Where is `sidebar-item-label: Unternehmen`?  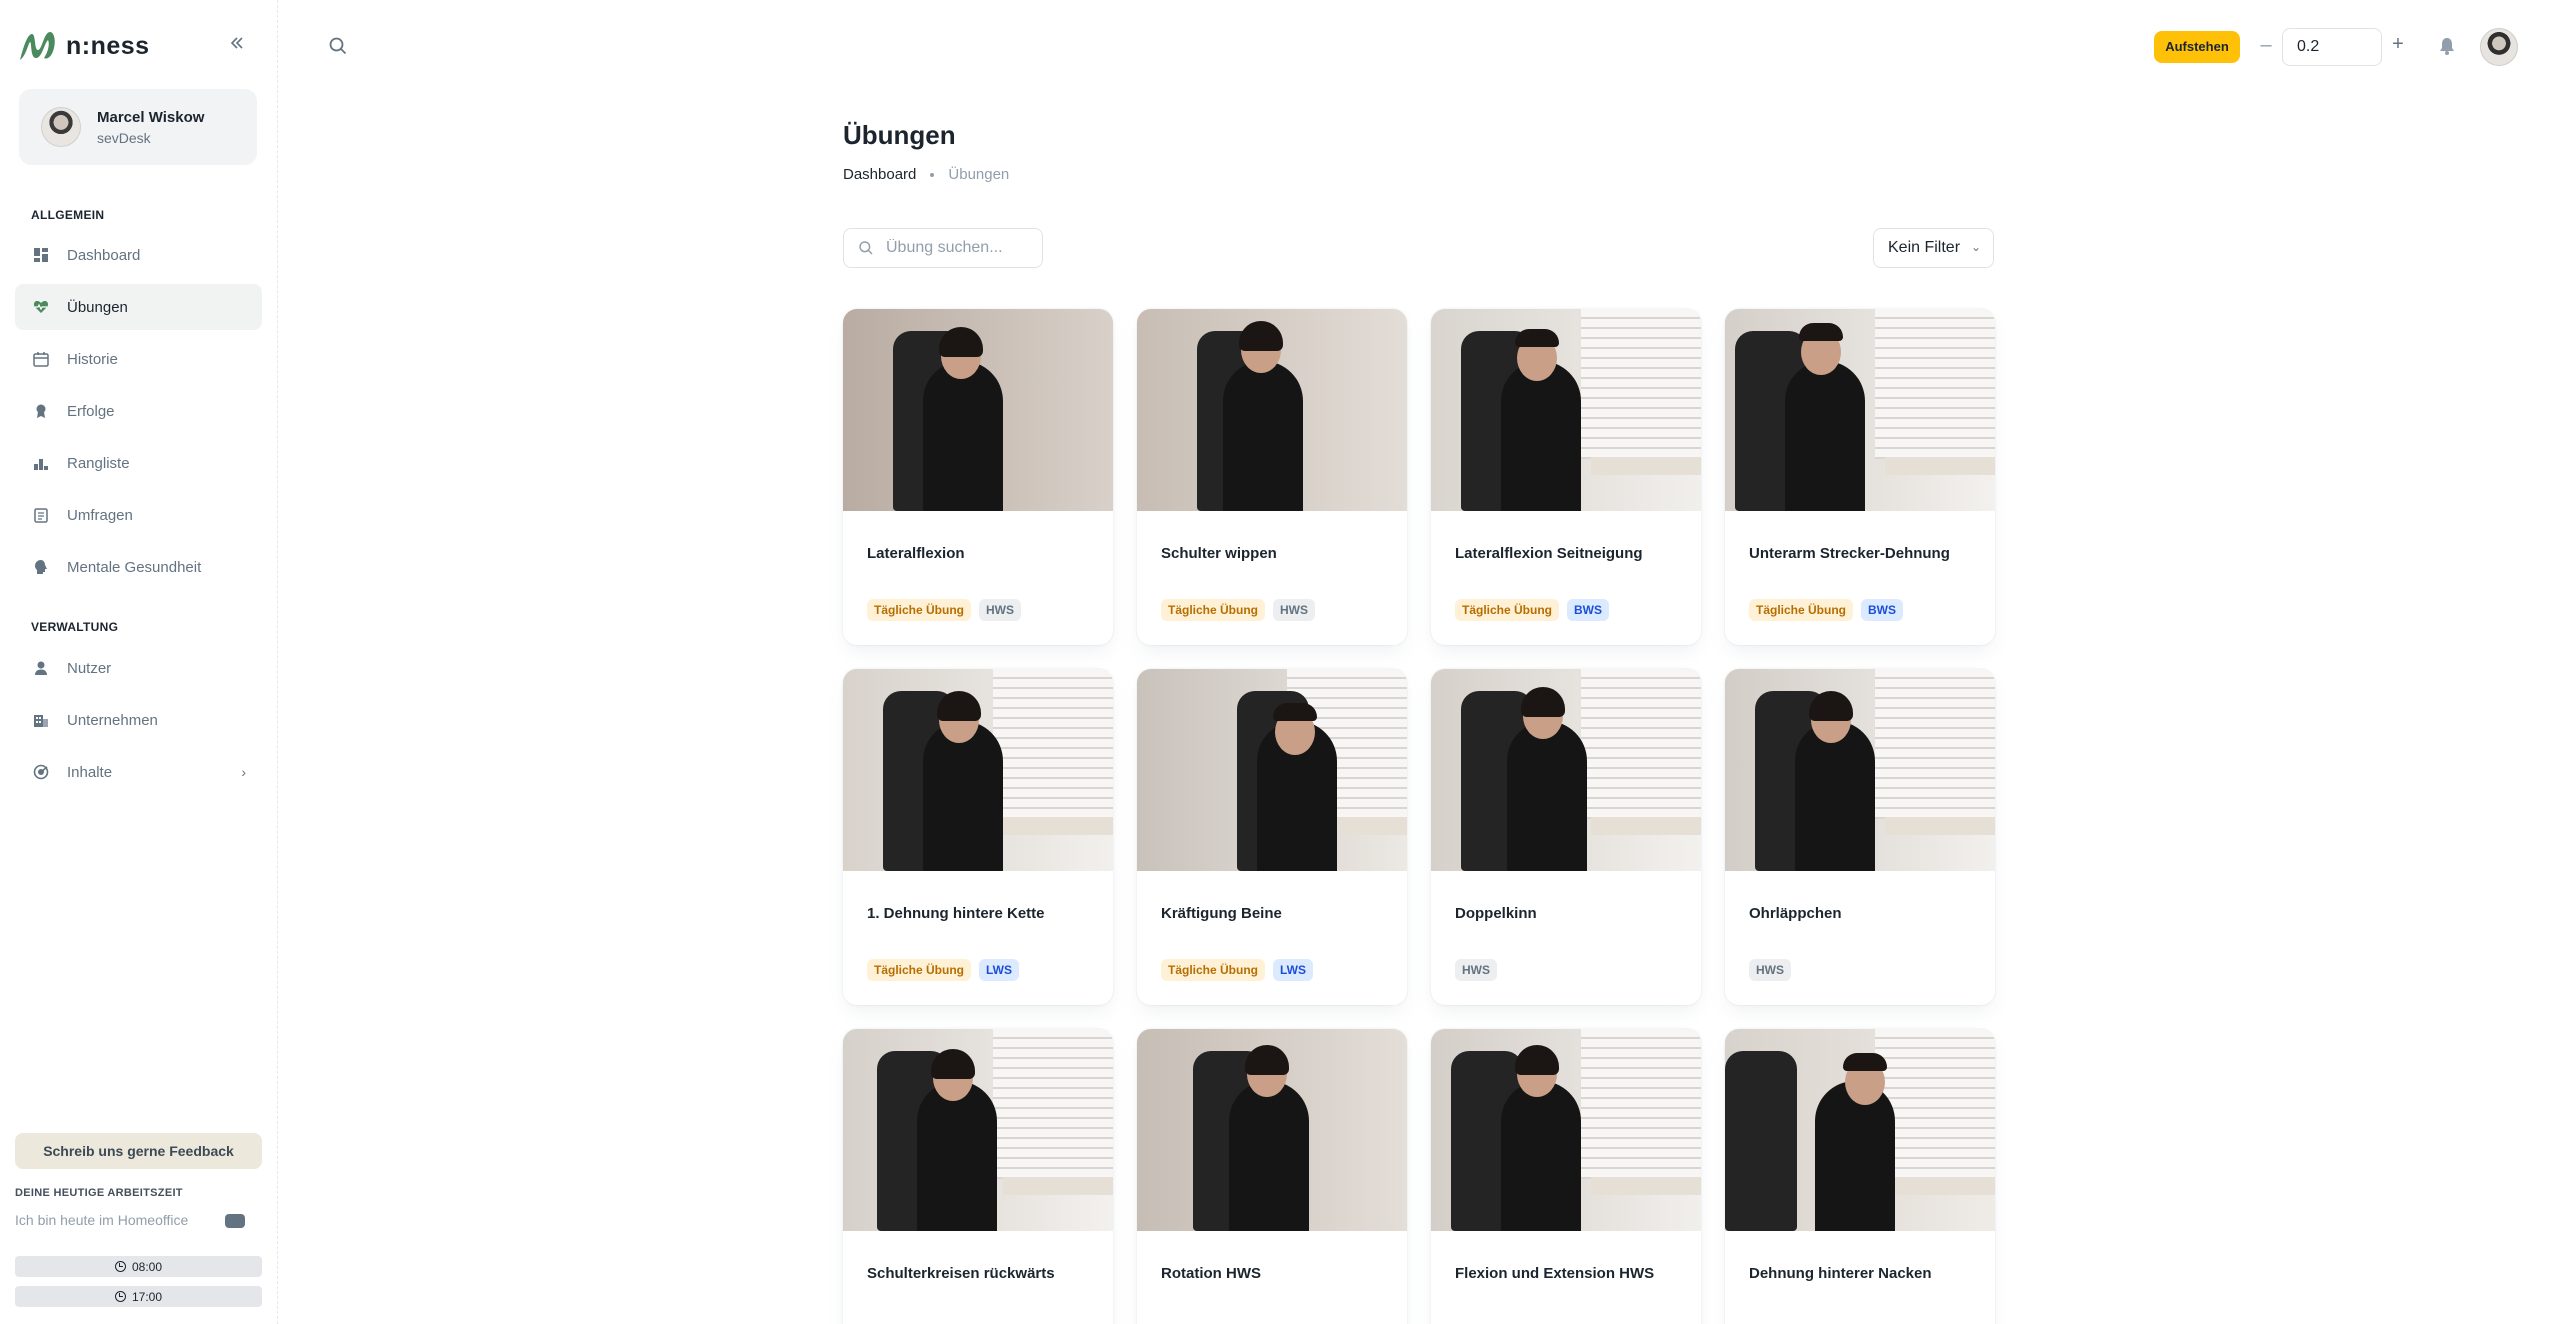 sidebar-item-label: Unternehmen is located at coordinates (112, 720).